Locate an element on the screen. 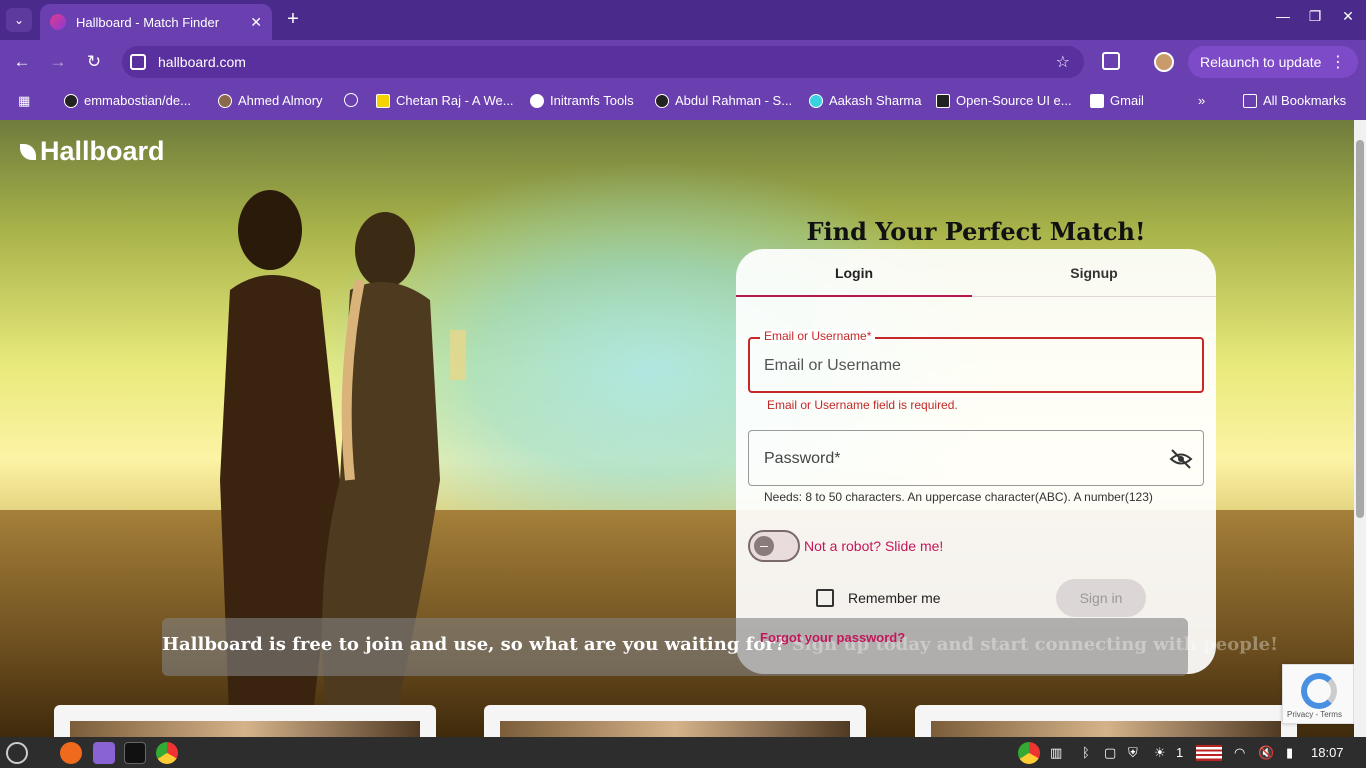 The height and width of the screenshot is (768, 1366). password-field is located at coordinates (976, 458).